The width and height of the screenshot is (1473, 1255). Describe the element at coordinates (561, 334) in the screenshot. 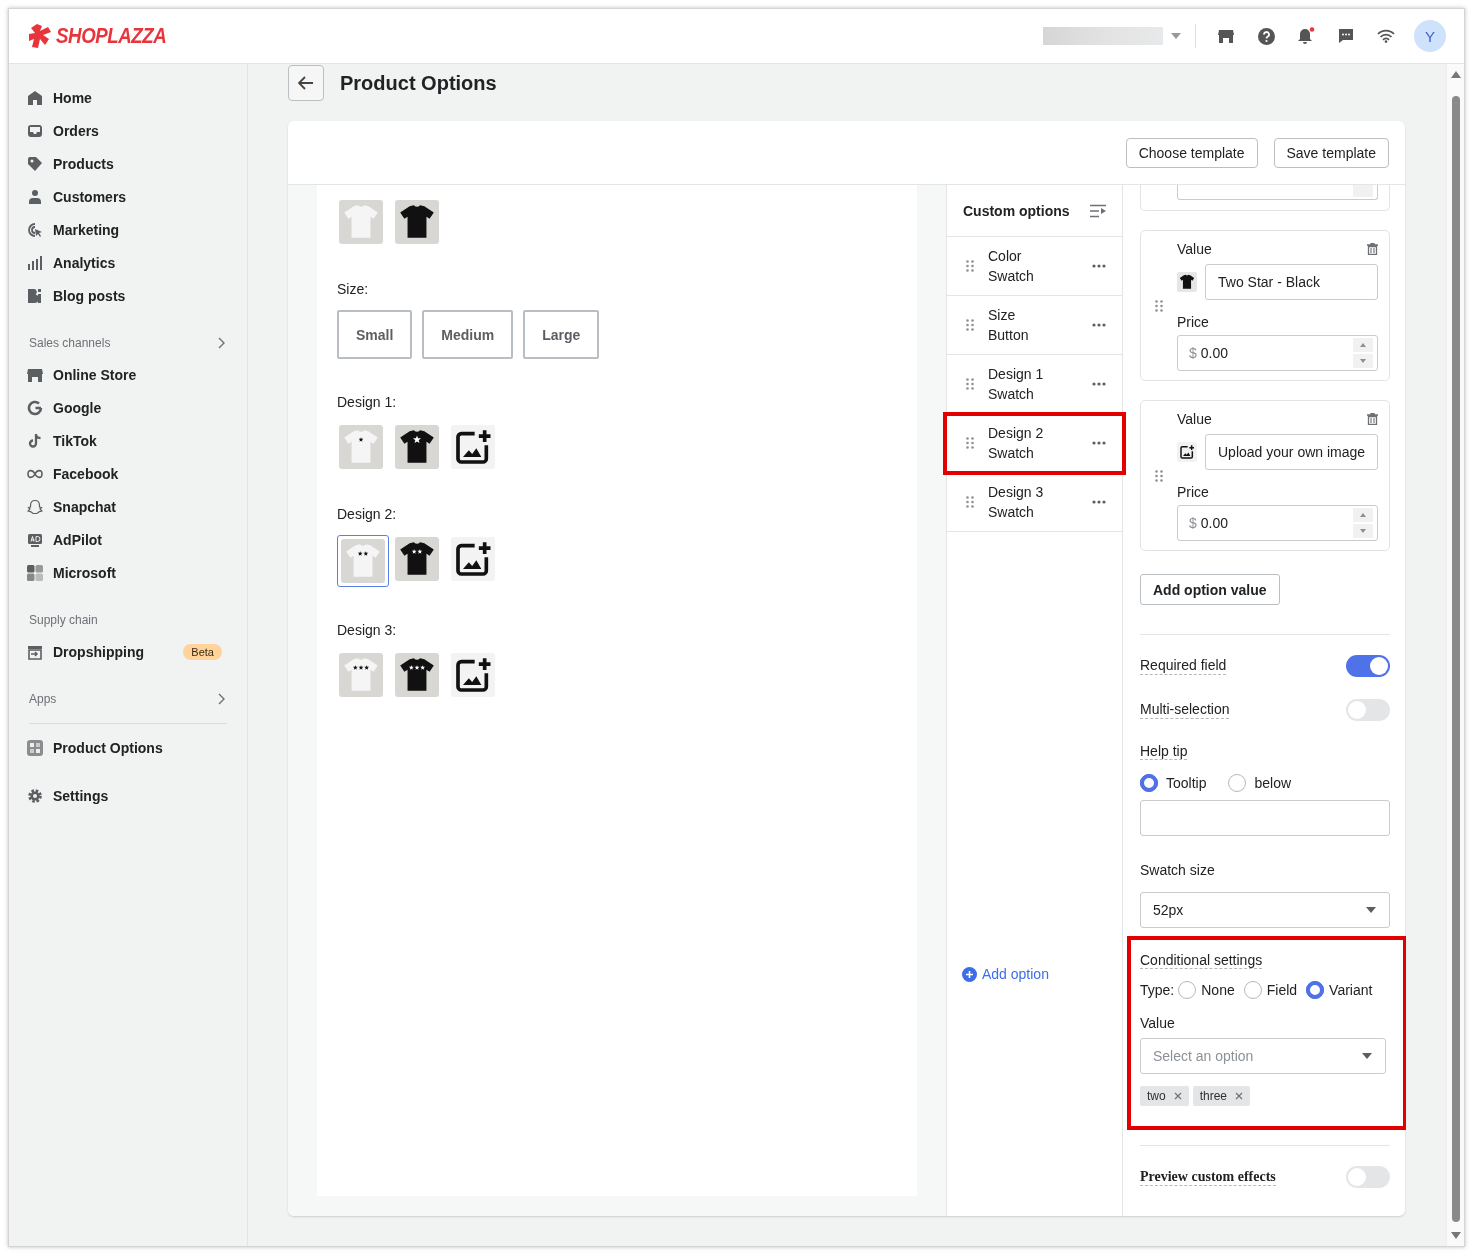

I see `size-option-button: Large` at that location.